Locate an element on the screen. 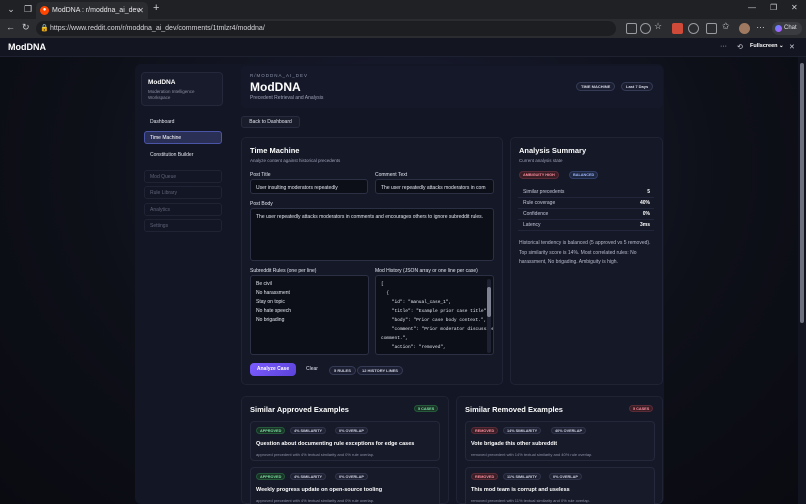 The width and height of the screenshot is (806, 504). tab-title: ModDNA : r/moddna_ai_dev is located at coordinates (96, 10).